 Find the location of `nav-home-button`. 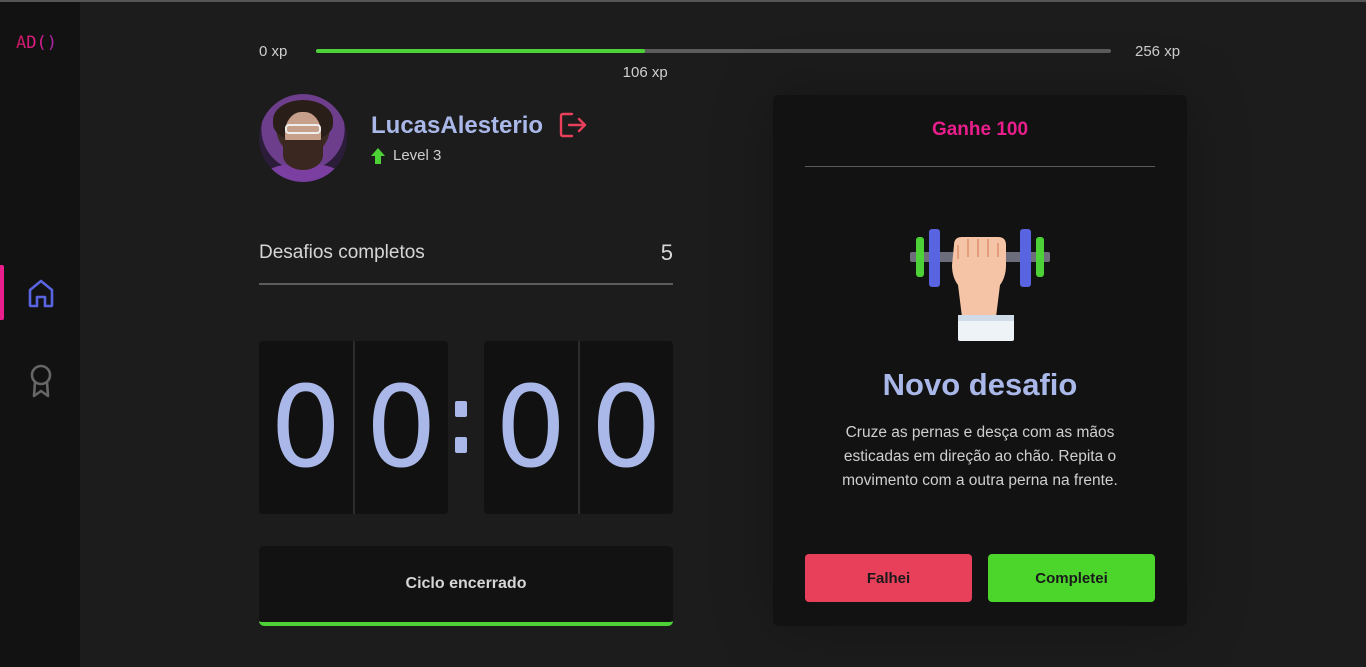

nav-home-button is located at coordinates (41, 293).